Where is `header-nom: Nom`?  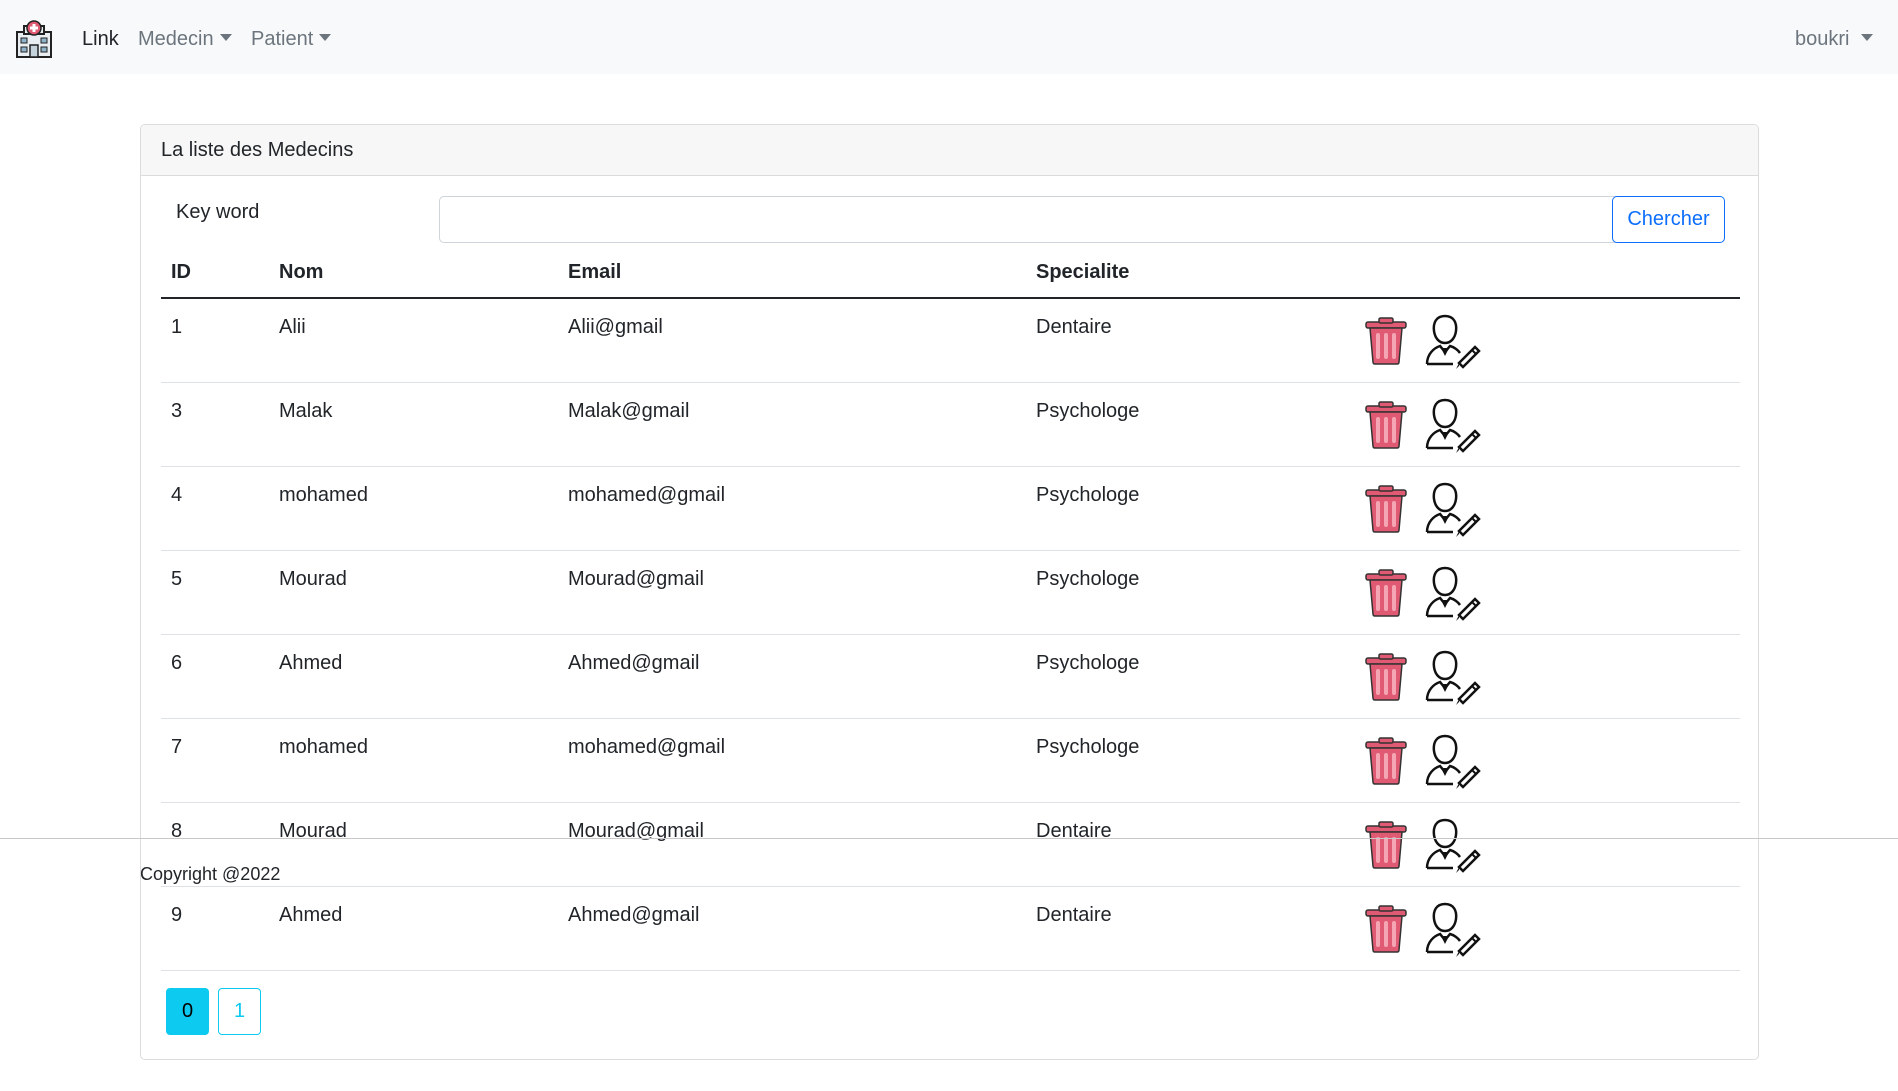
header-nom: Nom is located at coordinates (301, 272).